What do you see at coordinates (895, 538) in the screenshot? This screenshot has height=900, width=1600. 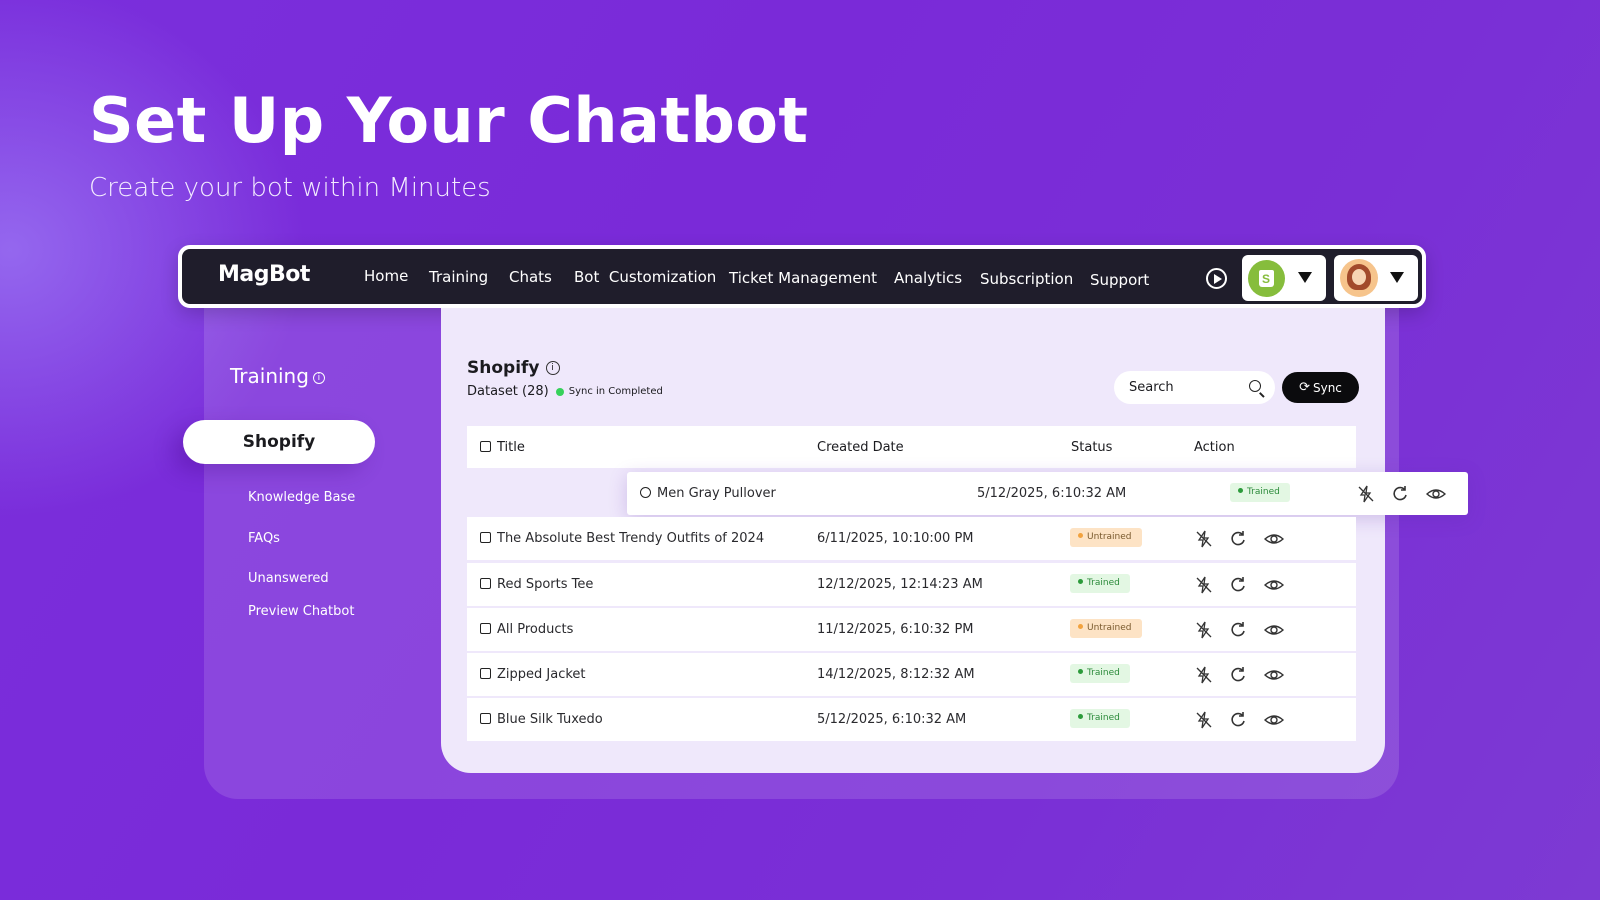 I see `row-date: 6/11/2025, 10:10:00 PM` at bounding box center [895, 538].